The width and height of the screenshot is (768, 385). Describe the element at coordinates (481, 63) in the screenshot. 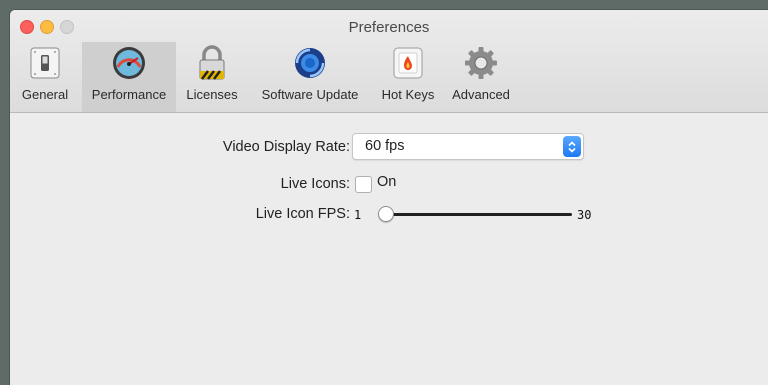

I see `gear-icon` at that location.